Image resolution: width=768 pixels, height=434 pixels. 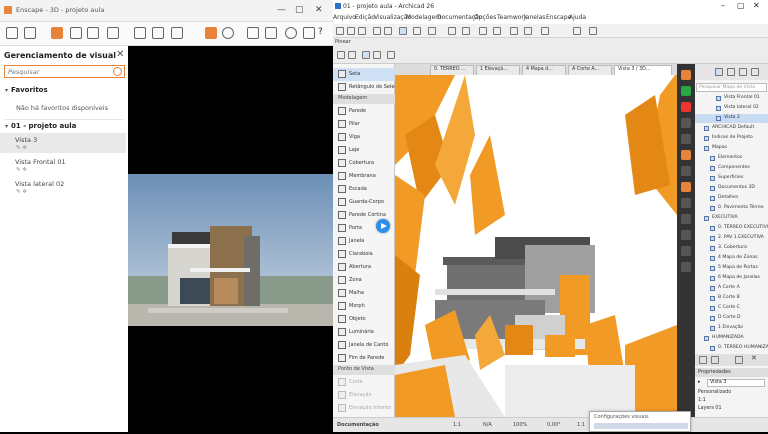 What do you see at coordinates (366, 55) in the screenshot?
I see `marquee-icon` at bounding box center [366, 55].